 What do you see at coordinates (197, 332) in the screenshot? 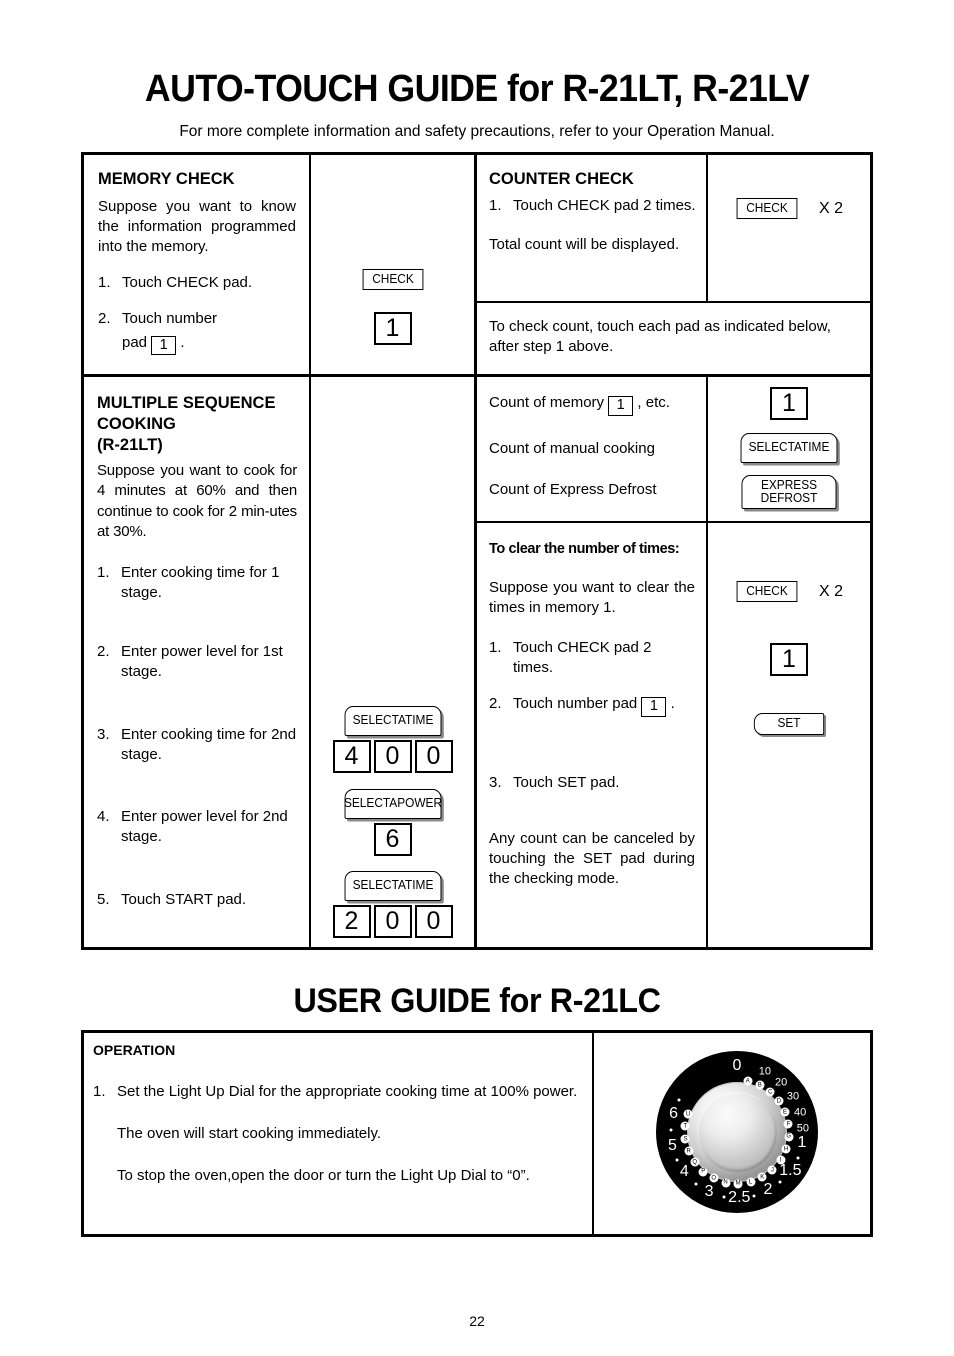
I see `memory-check-step-2: 2. Touch number pad 1 .` at bounding box center [197, 332].